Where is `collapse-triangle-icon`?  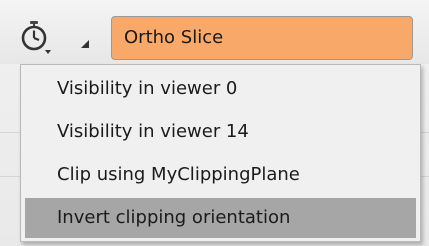
collapse-triangle-icon is located at coordinates (85, 41).